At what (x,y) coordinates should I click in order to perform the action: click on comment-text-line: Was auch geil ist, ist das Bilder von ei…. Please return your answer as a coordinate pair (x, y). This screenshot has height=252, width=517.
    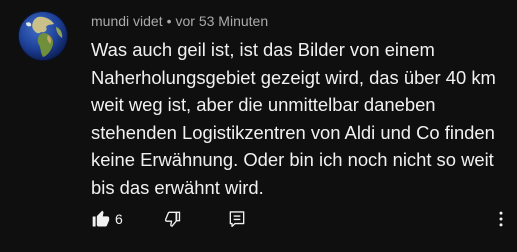
    Looking at the image, I should click on (263, 49).